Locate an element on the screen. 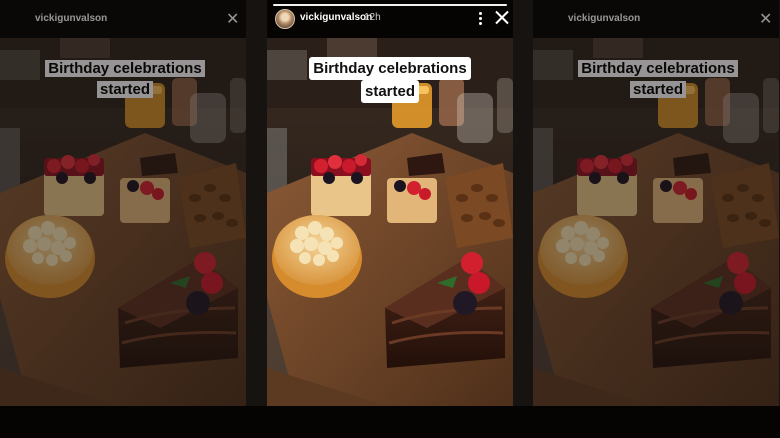 This screenshot has width=780, height=438. previous-caption-line2: started is located at coordinates (125, 89).